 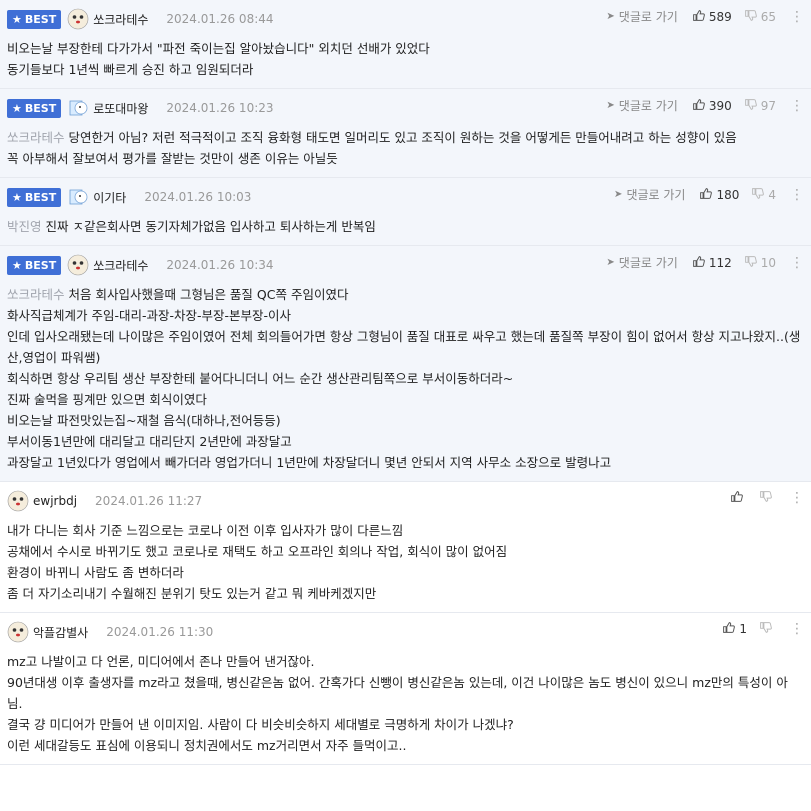 What do you see at coordinates (734, 629) in the screenshot?
I see `thumbs-up-button: 1` at bounding box center [734, 629].